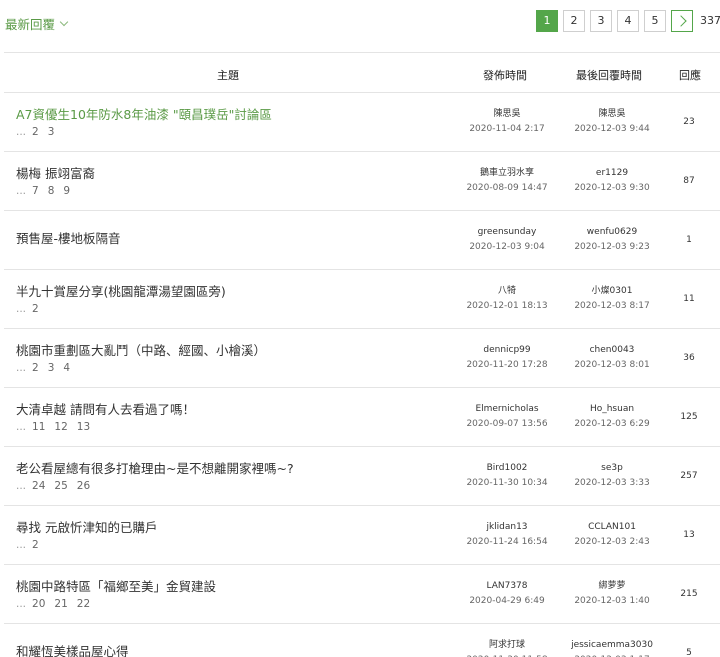 The height and width of the screenshot is (657, 720). I want to click on topic-page-link: 13, so click(83, 427).